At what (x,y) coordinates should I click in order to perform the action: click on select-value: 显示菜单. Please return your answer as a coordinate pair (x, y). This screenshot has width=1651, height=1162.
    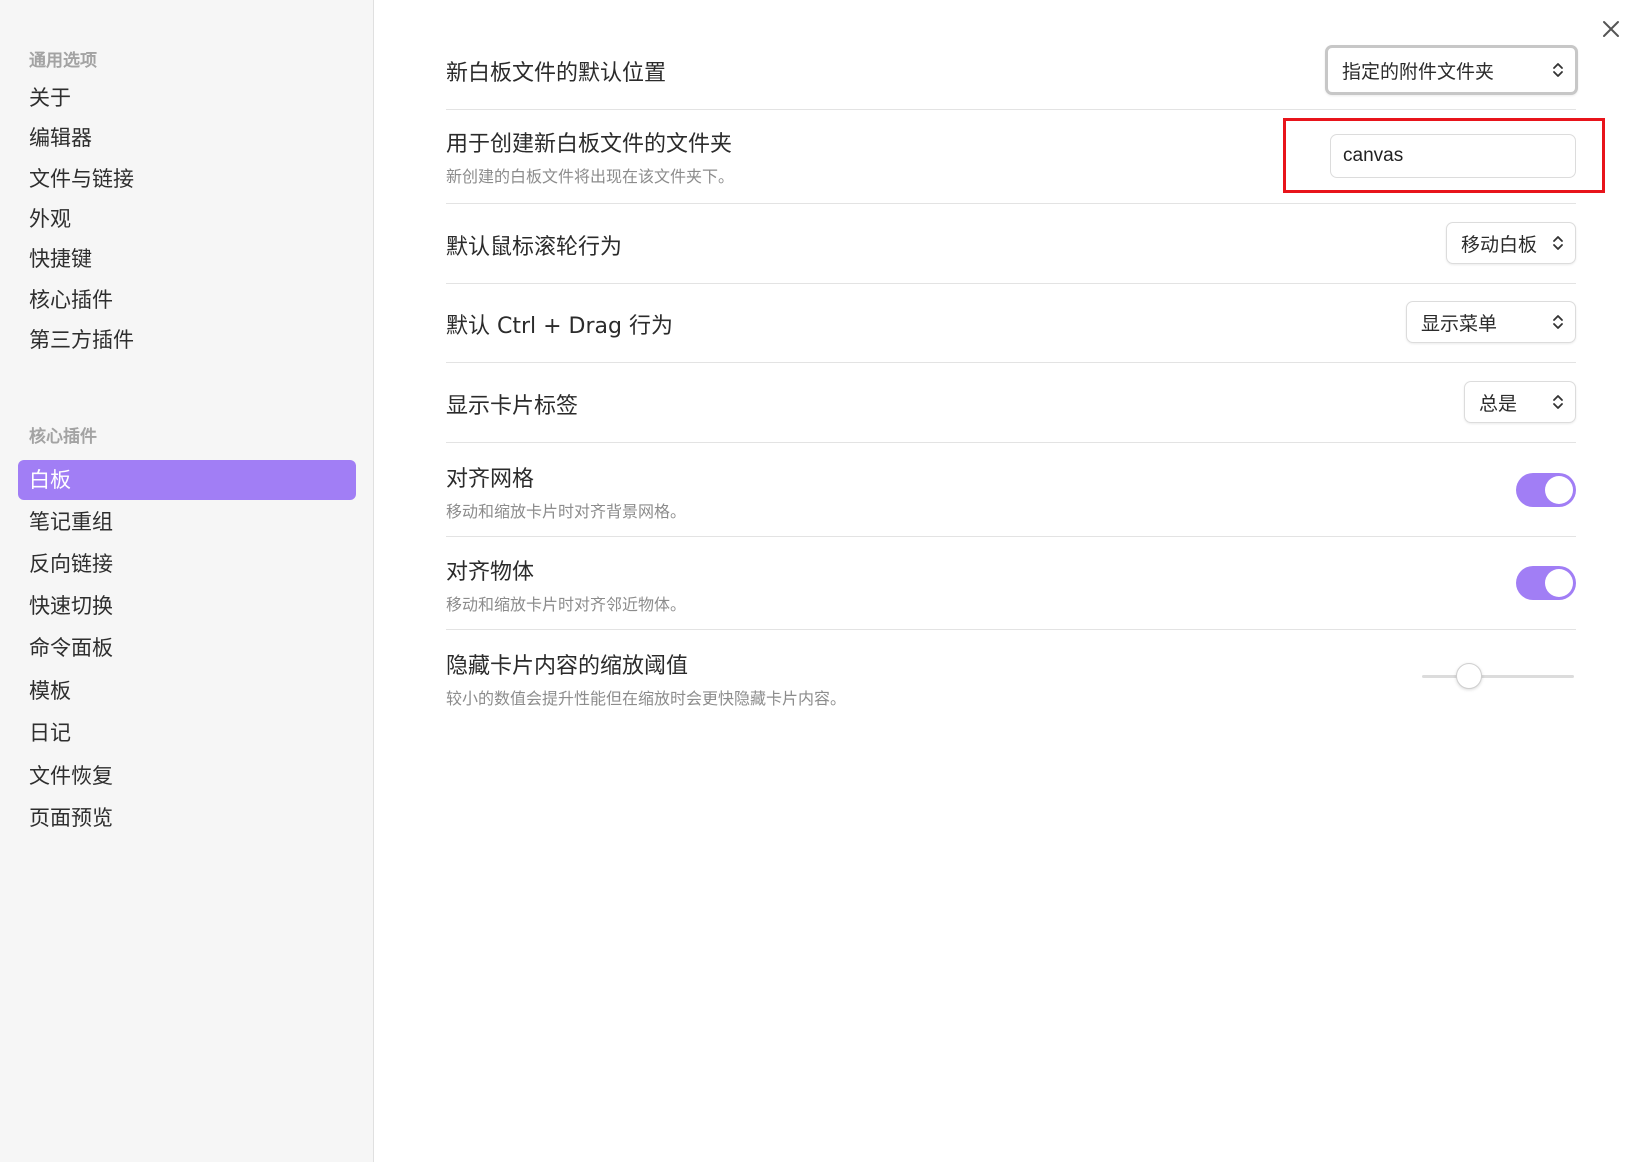
    Looking at the image, I should click on (1459, 323).